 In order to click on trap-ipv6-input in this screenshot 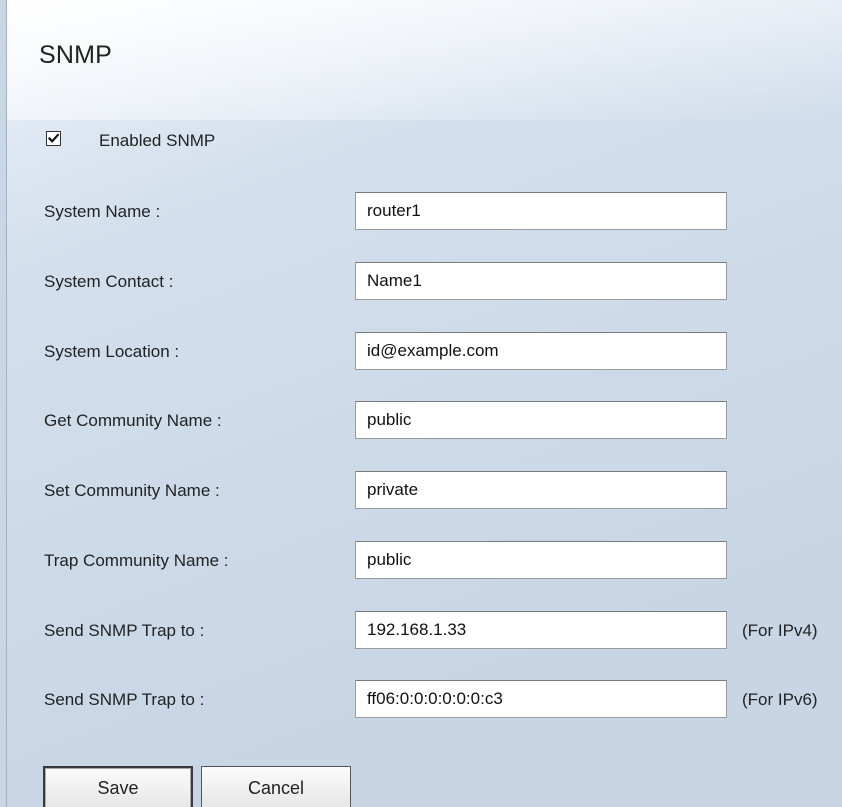, I will do `click(541, 699)`.